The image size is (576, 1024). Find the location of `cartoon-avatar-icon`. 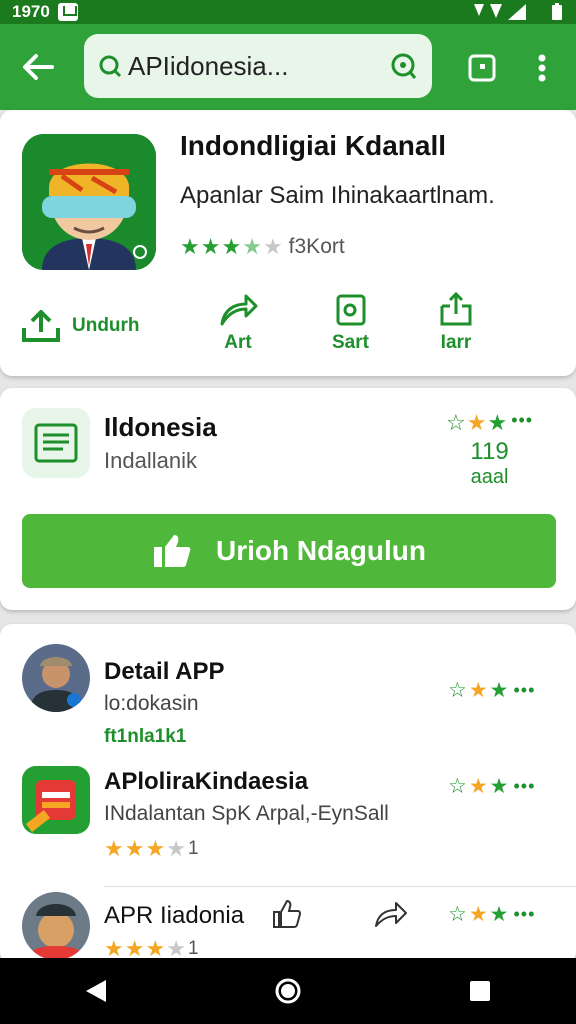

cartoon-avatar-icon is located at coordinates (56, 926).